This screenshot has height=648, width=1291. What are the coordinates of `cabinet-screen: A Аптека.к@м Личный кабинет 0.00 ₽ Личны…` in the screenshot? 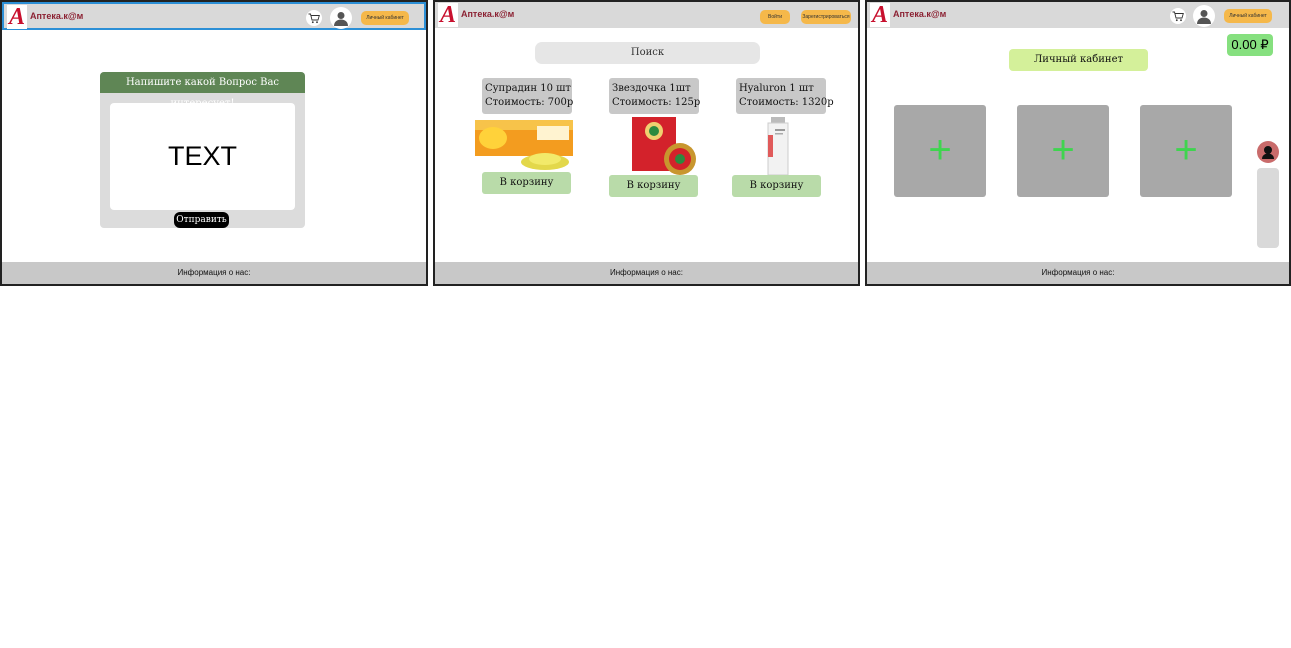 It's located at (1078, 143).